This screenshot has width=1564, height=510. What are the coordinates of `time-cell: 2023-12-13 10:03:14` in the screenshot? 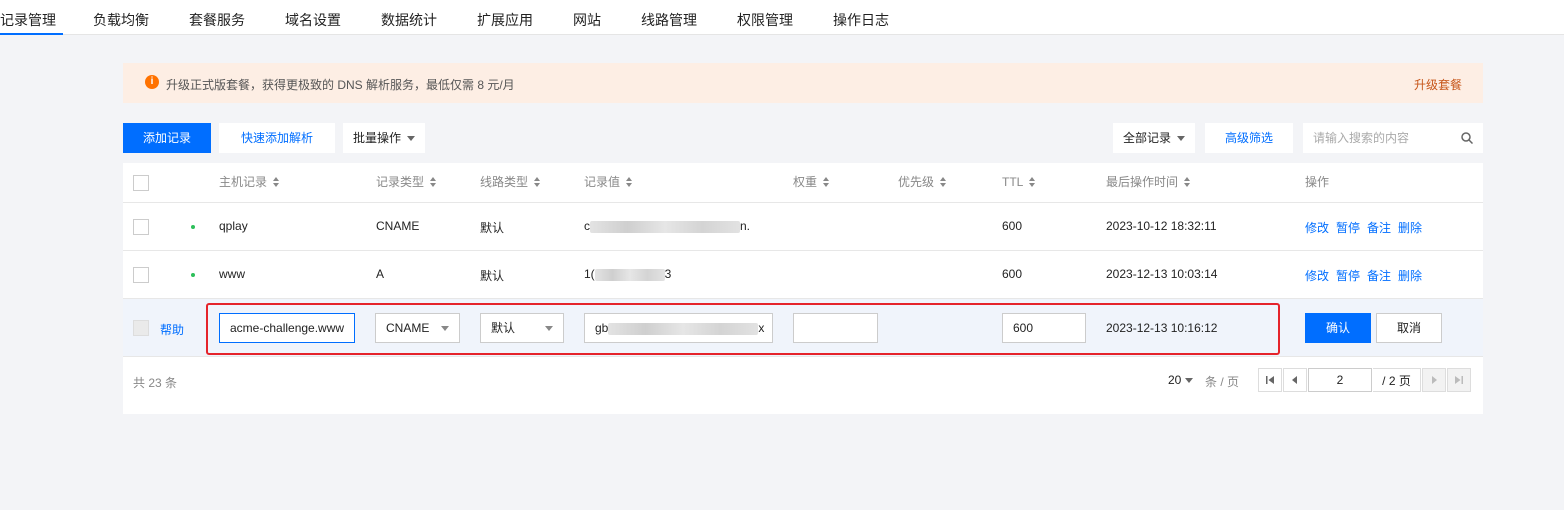 It's located at (1162, 274).